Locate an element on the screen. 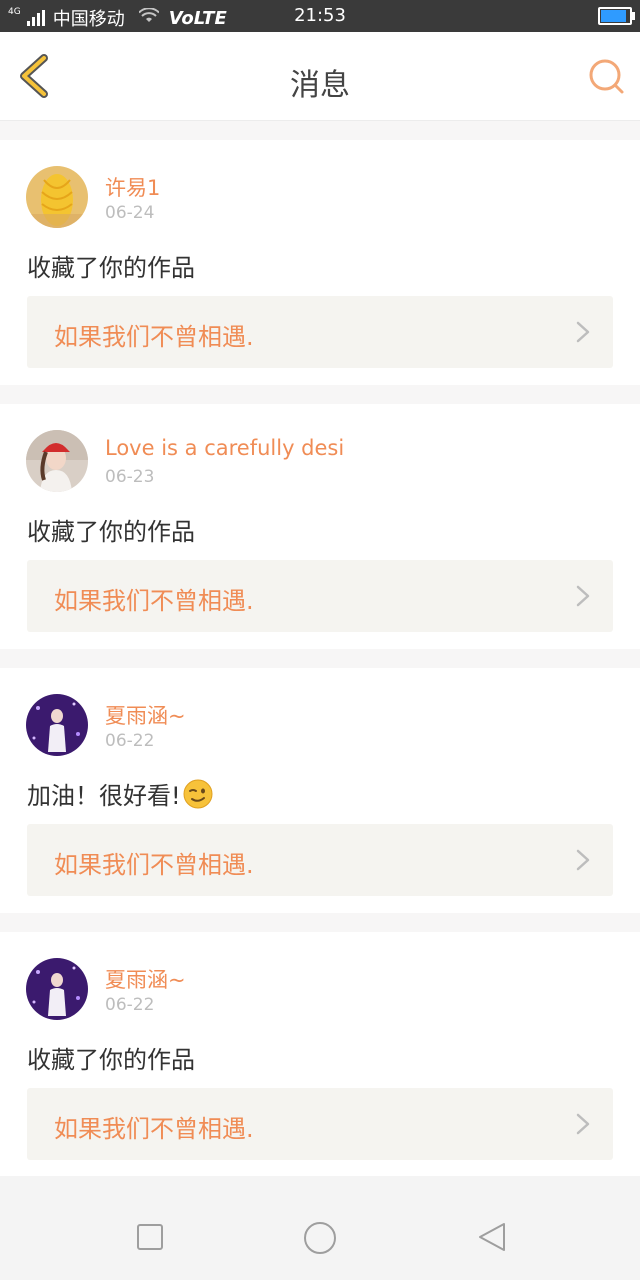 This screenshot has height=1280, width=640. network-type: 4G is located at coordinates (14, 11).